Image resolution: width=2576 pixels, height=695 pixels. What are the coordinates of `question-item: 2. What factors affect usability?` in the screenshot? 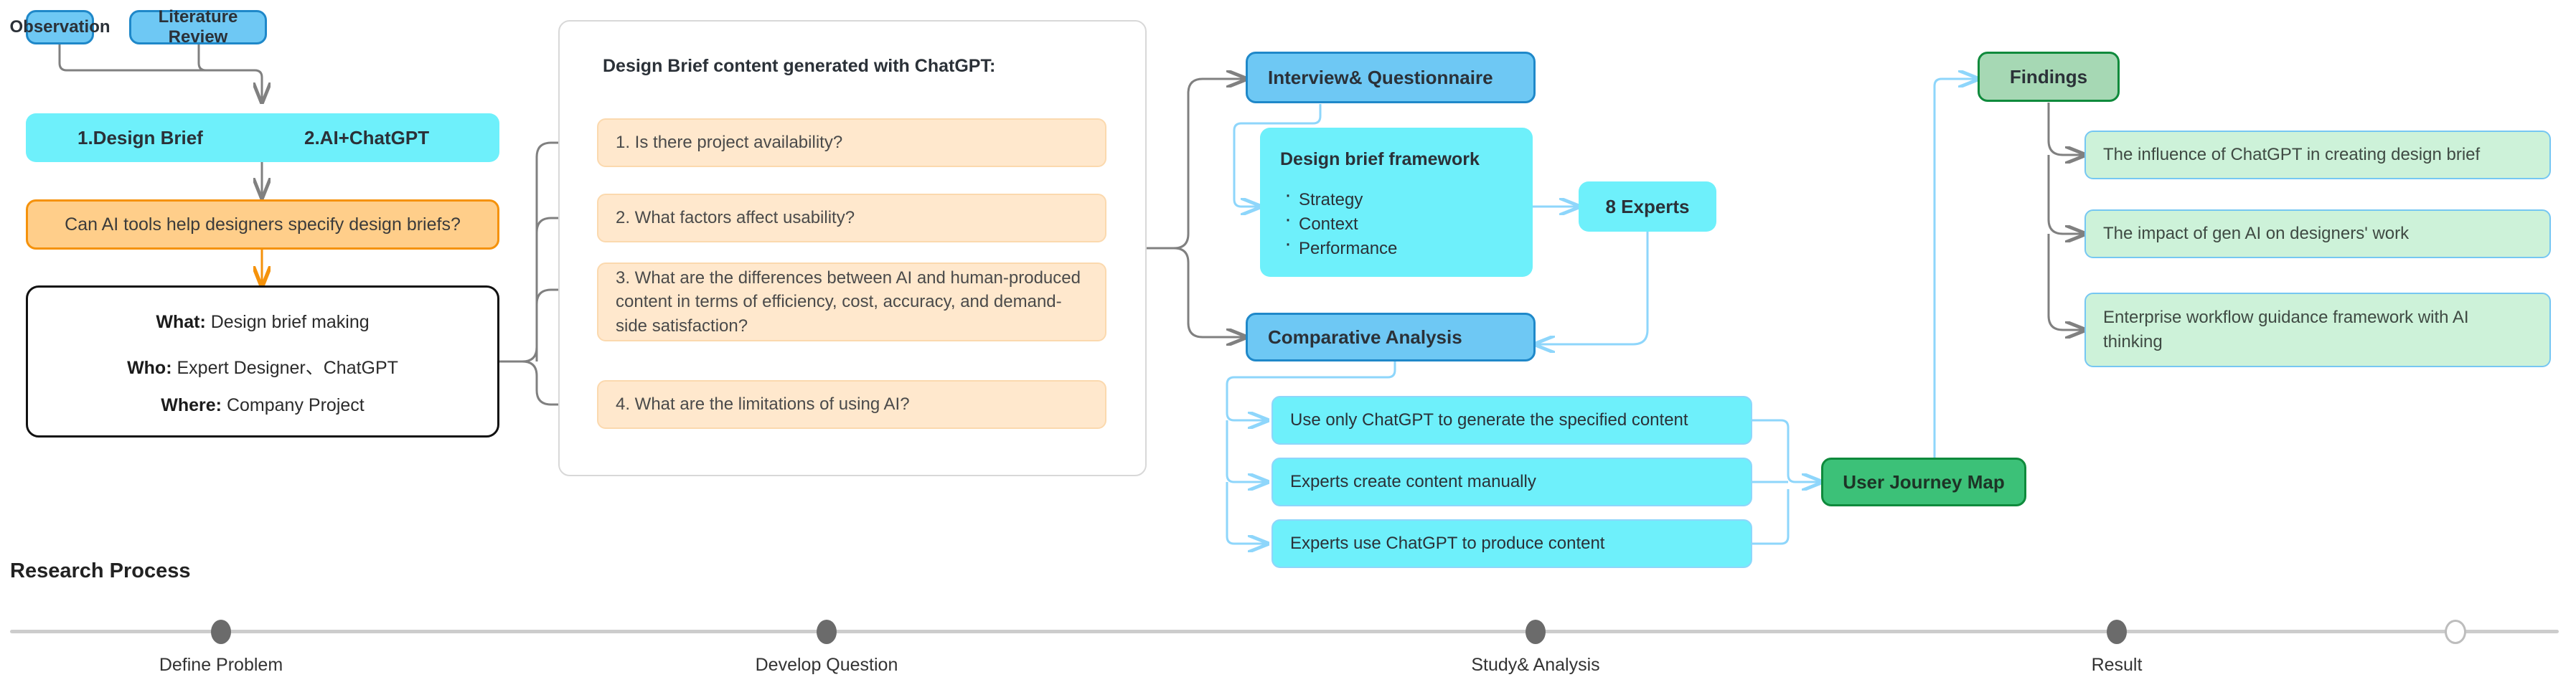 It's located at (851, 218).